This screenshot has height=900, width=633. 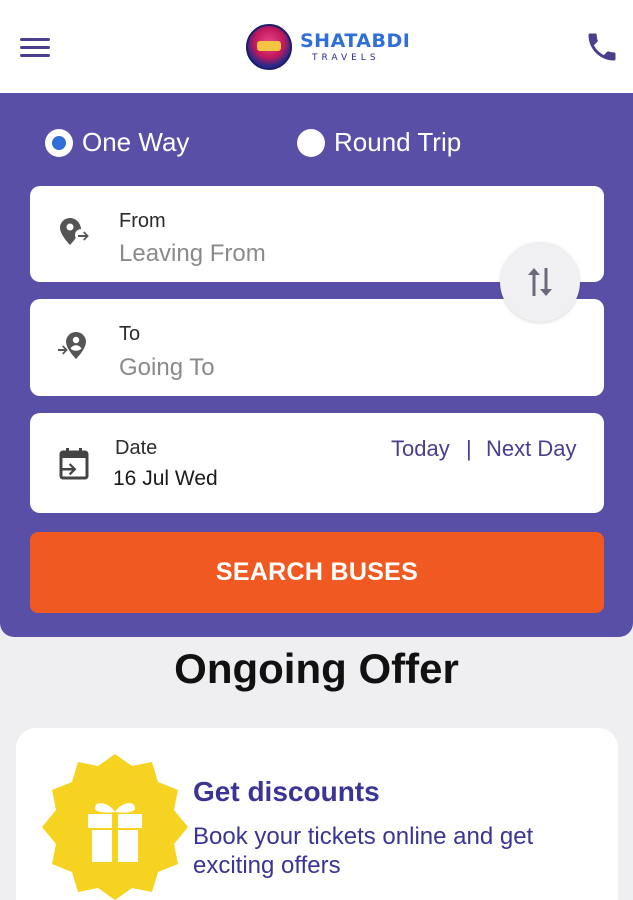 What do you see at coordinates (167, 368) in the screenshot?
I see `to-input: Going To` at bounding box center [167, 368].